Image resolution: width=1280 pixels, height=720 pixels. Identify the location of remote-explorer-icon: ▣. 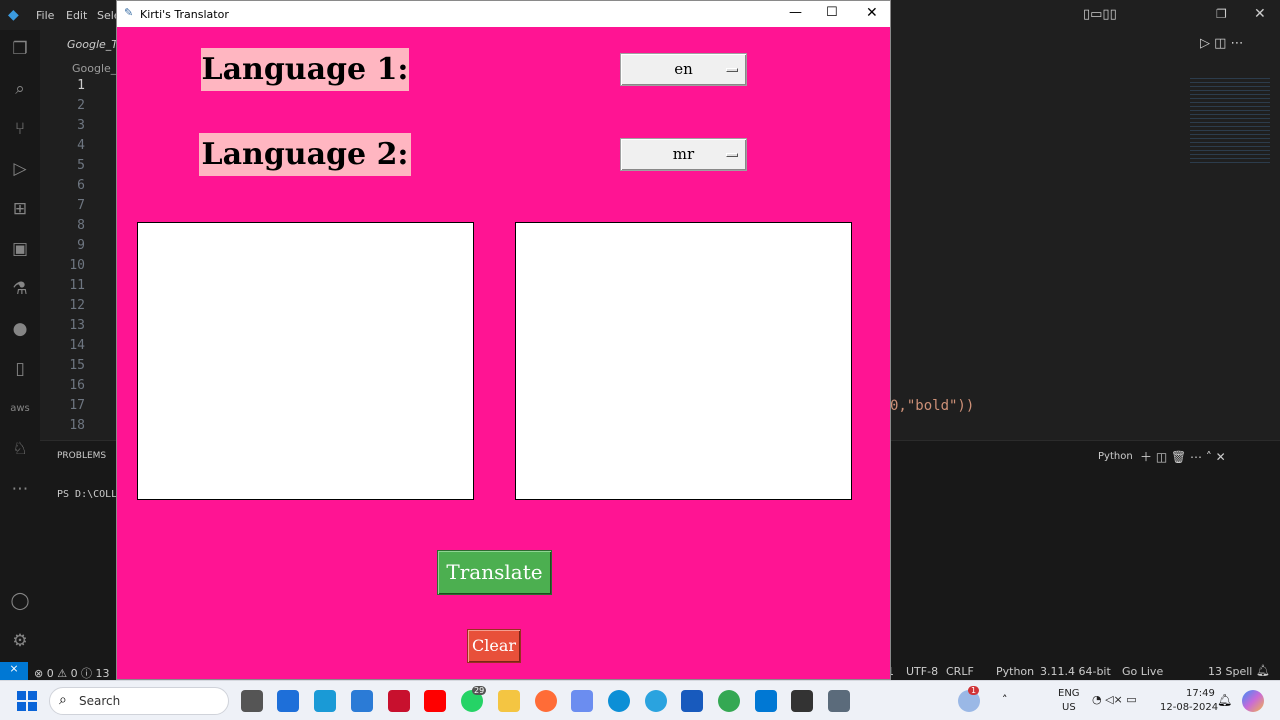
(20, 249).